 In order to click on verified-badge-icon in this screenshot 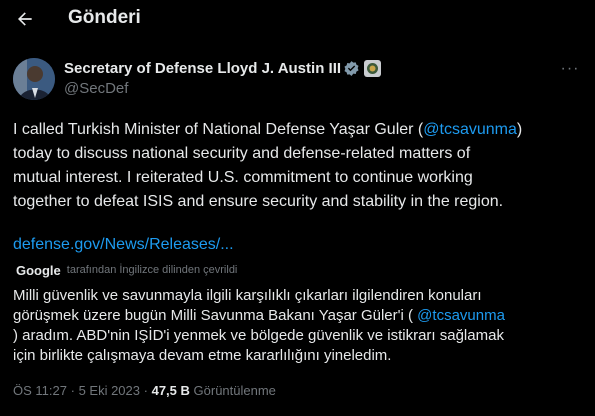, I will do `click(351, 68)`.